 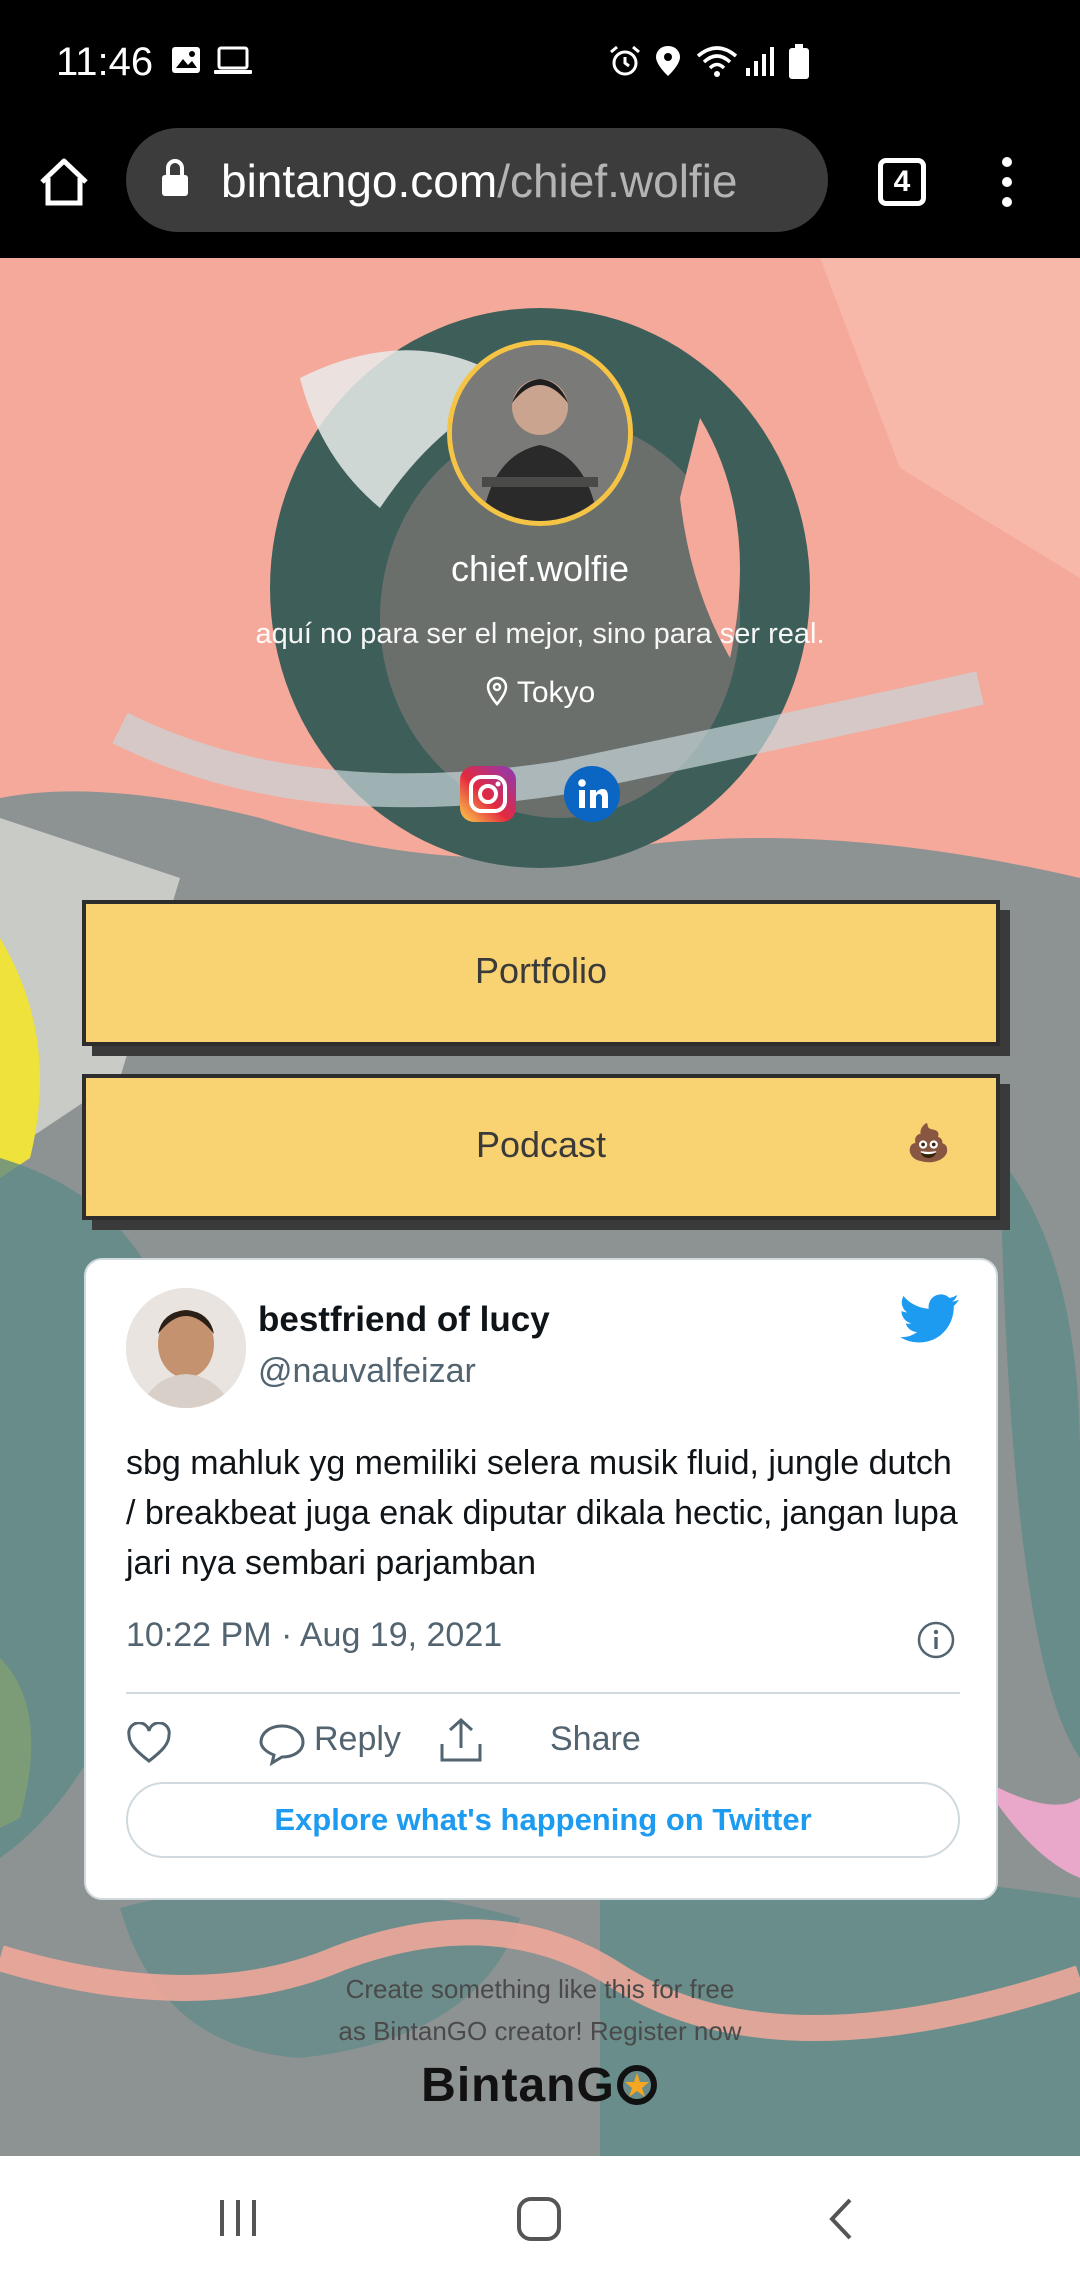 I want to click on laptop-icon, so click(x=233, y=60).